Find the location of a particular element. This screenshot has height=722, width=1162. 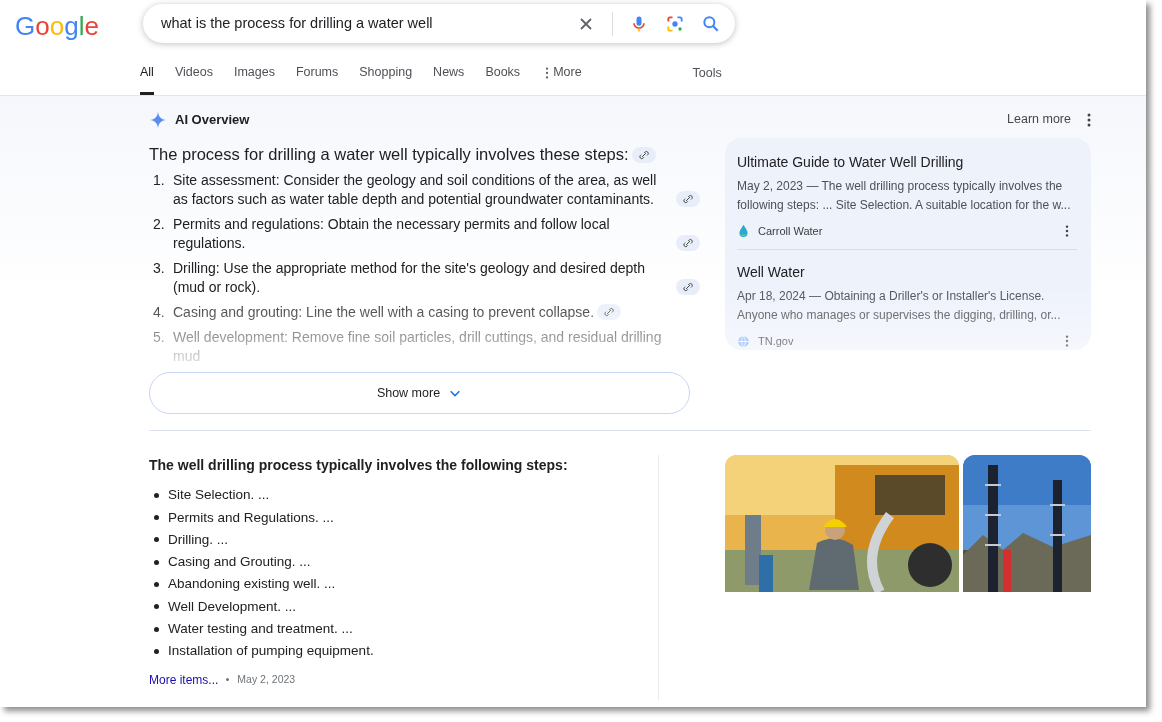

step-number: 2. is located at coordinates (159, 225).